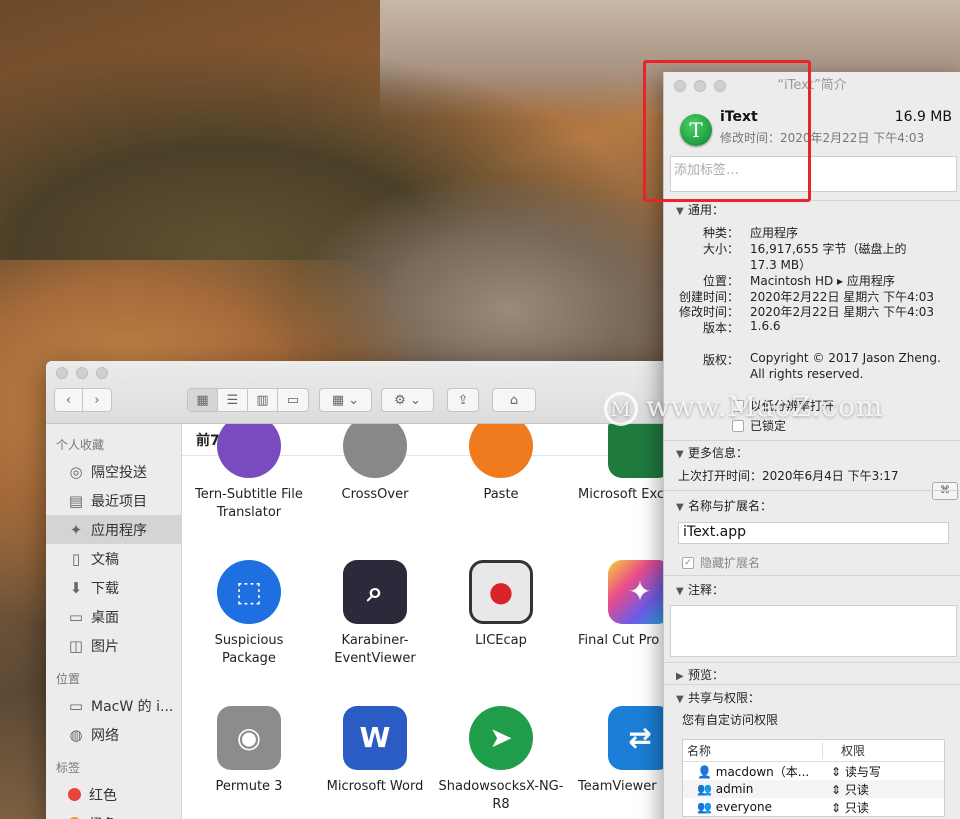 The height and width of the screenshot is (819, 960). Describe the element at coordinates (68, 679) in the screenshot. I see `locations-header: 位置` at that location.